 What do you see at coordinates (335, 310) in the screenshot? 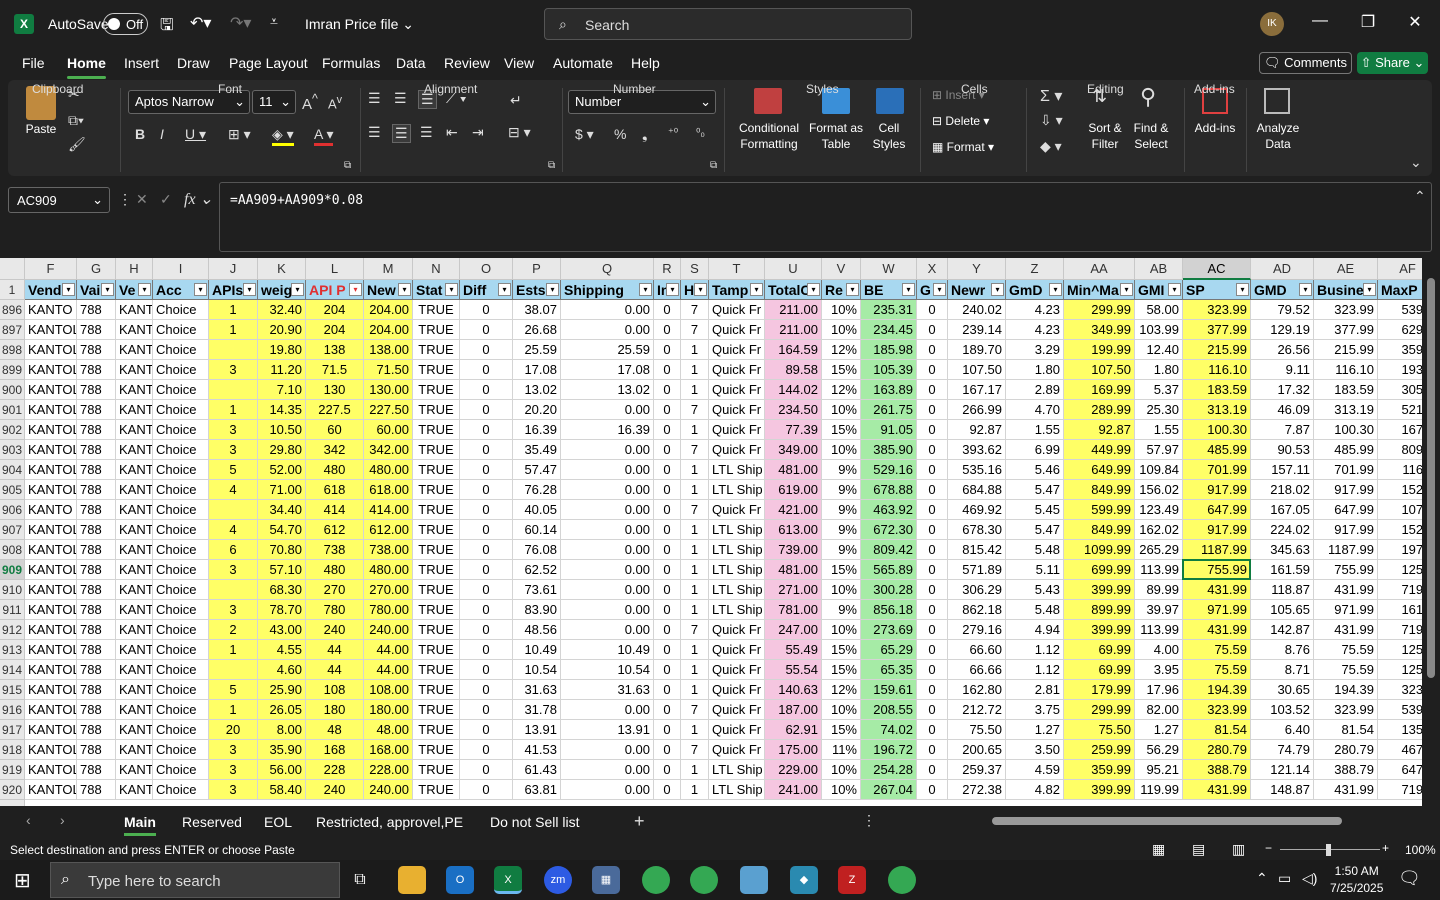
I see `table-cell: 204` at bounding box center [335, 310].